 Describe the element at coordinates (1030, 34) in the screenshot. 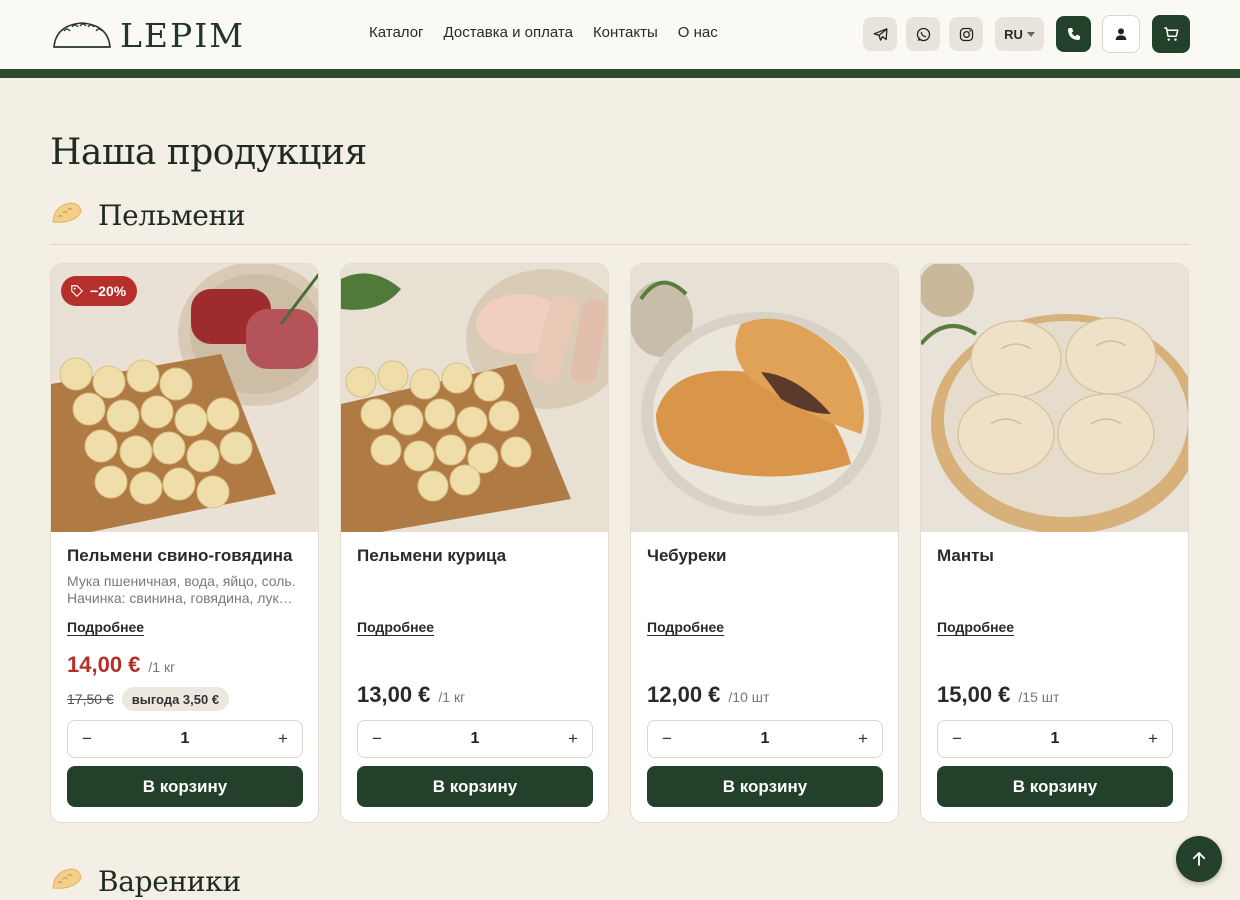

I see `chevron-down-icon` at that location.